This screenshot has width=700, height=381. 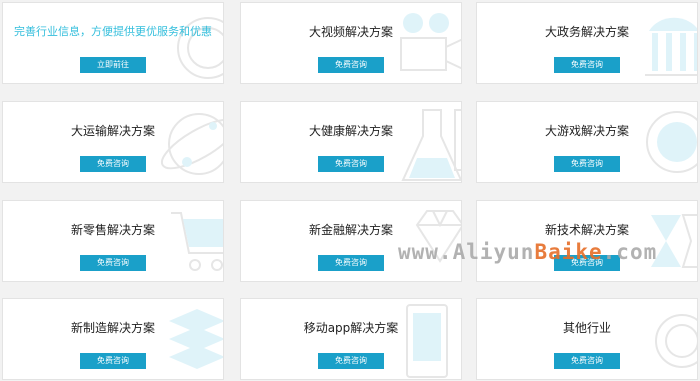 I want to click on card-health: 大健康解决方案 免费咨询, so click(x=351, y=142).